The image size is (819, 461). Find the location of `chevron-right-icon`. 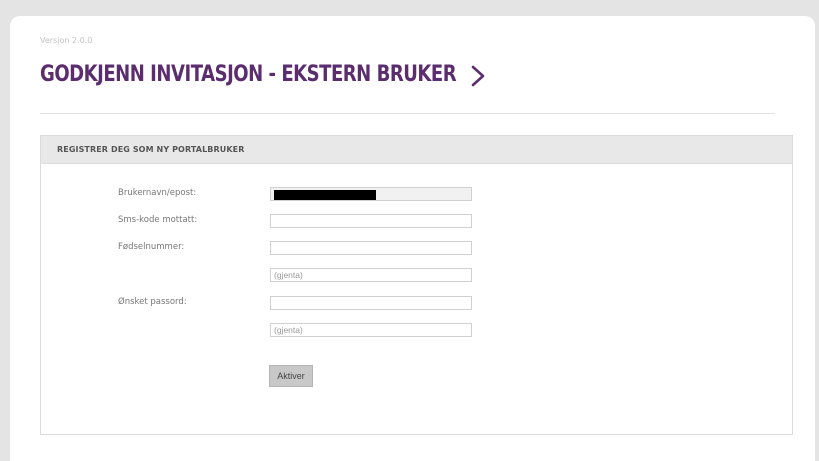

chevron-right-icon is located at coordinates (478, 76).